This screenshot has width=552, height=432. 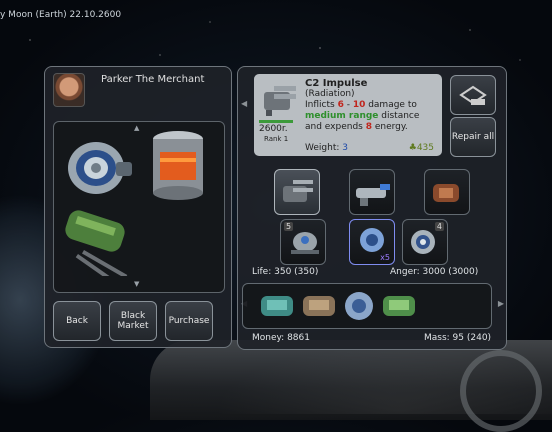 What do you see at coordinates (342, 116) in the screenshot?
I see `range-text: medium range` at bounding box center [342, 116].